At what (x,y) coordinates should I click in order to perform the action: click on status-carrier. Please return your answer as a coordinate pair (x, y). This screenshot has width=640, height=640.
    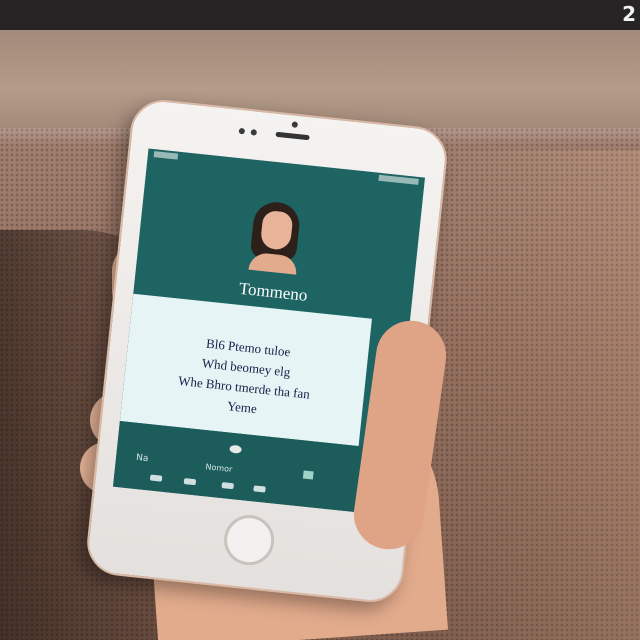
    Looking at the image, I should click on (166, 155).